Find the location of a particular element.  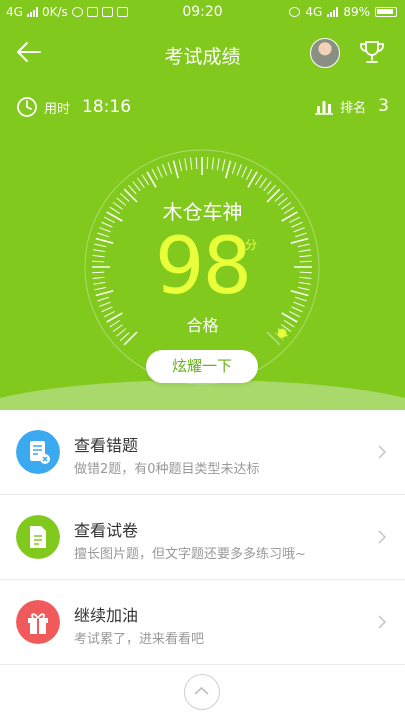

paper-doc-icon is located at coordinates (38, 537).